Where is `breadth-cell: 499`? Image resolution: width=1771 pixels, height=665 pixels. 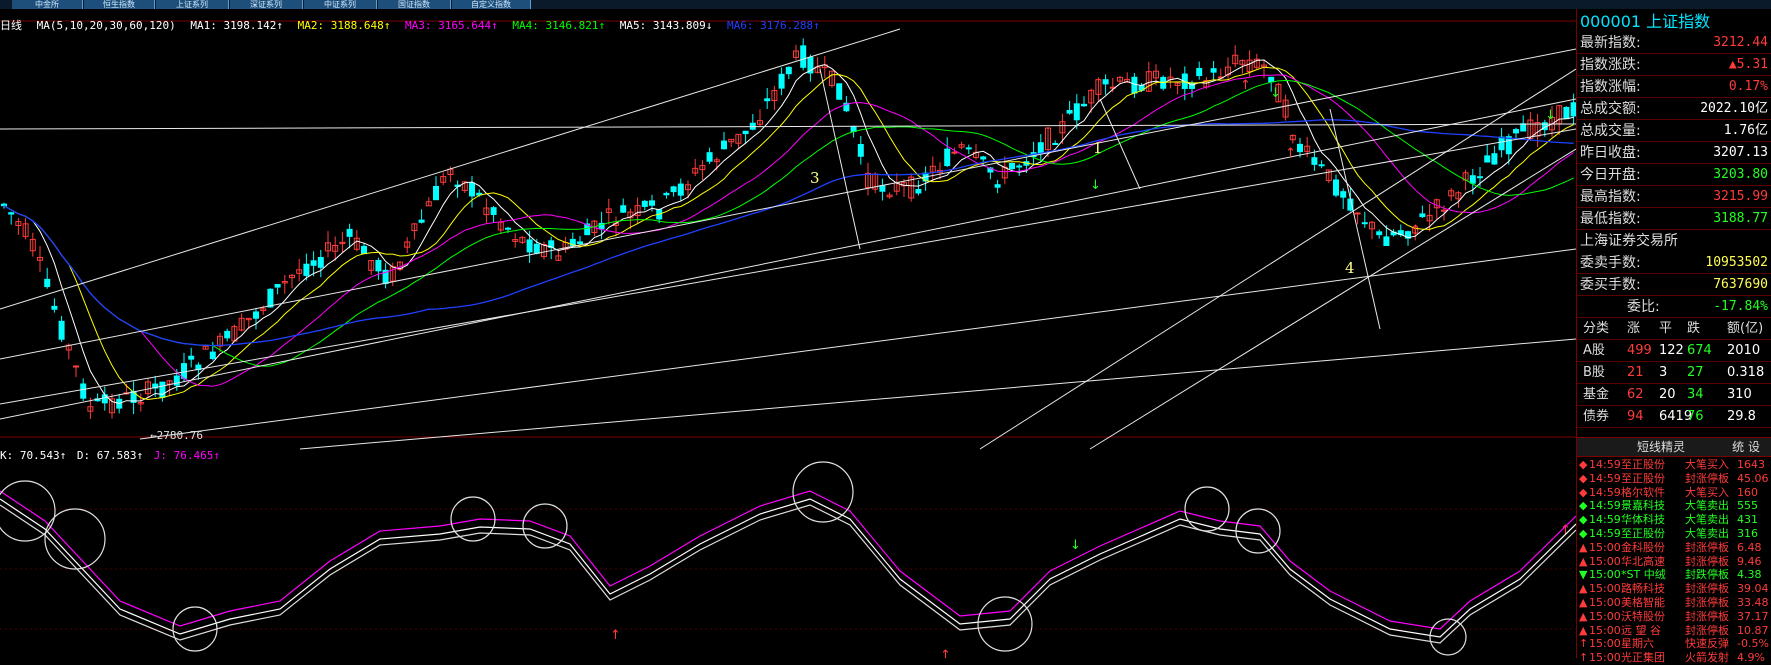
breadth-cell: 499 is located at coordinates (1639, 350).